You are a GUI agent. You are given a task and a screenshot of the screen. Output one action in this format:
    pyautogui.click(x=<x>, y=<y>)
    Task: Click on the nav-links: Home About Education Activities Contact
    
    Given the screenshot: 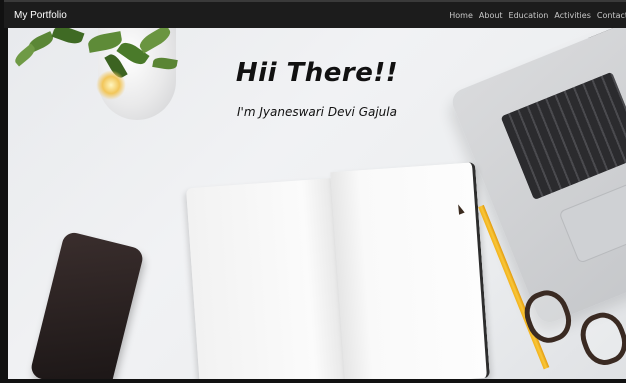 What is the action you would take?
    pyautogui.click(x=537, y=15)
    